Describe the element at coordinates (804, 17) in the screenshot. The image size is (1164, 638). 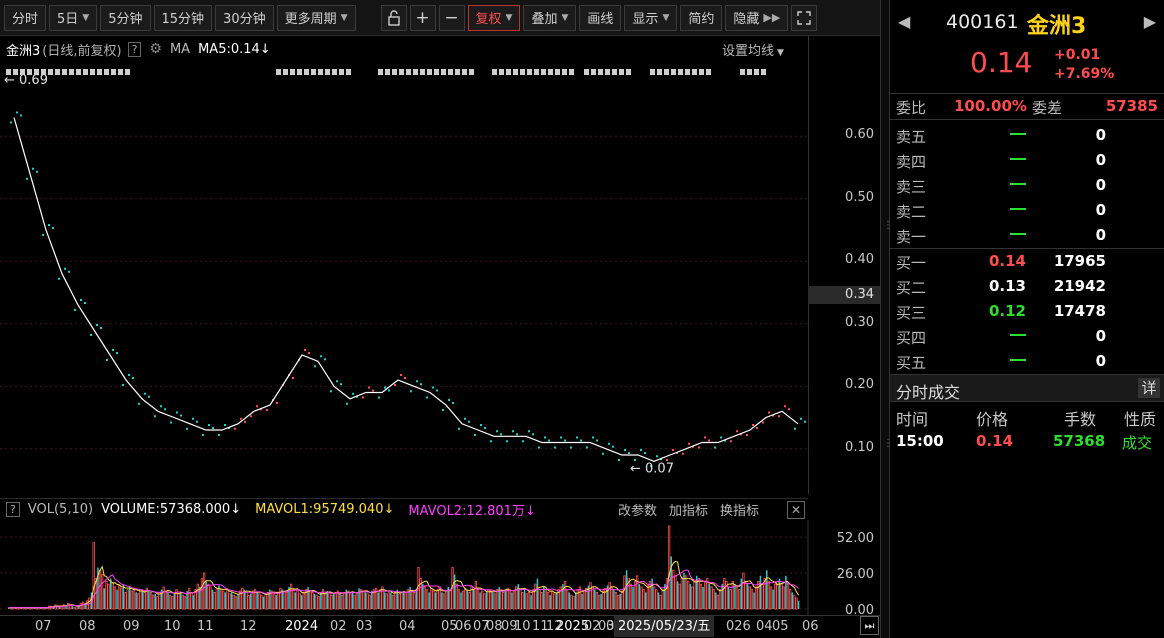
I see `fullscreen-button` at that location.